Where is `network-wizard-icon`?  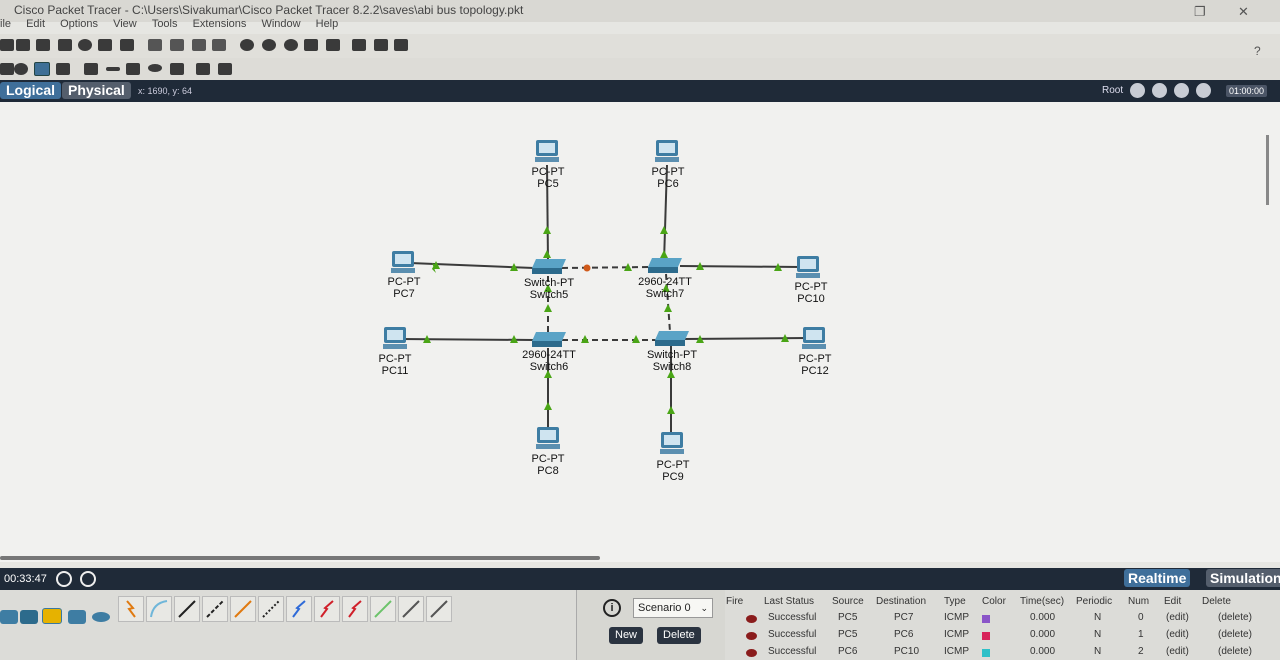
network-wizard-icon is located at coordinates (105, 45).